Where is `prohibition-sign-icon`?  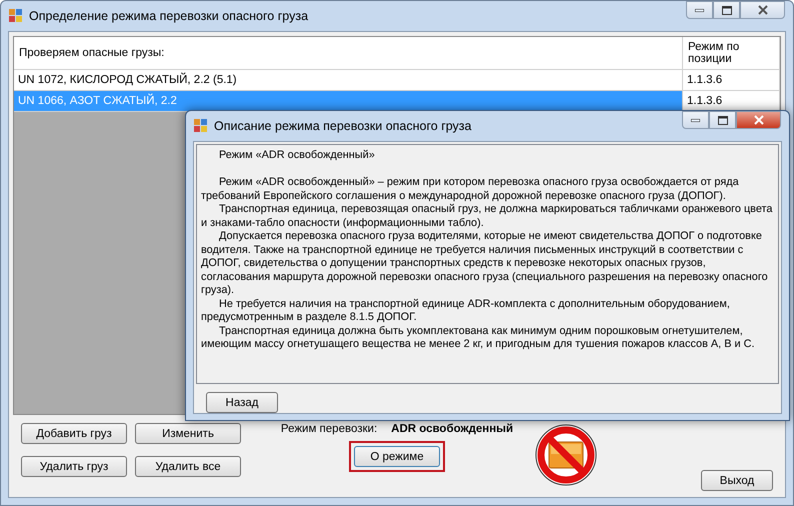
prohibition-sign-icon is located at coordinates (566, 455).